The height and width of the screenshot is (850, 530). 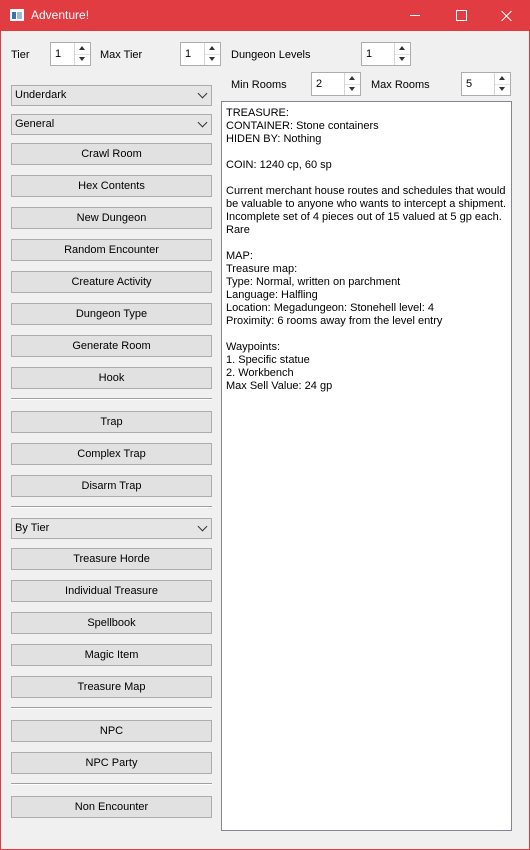 I want to click on output-line: Waypoints:, so click(x=253, y=347).